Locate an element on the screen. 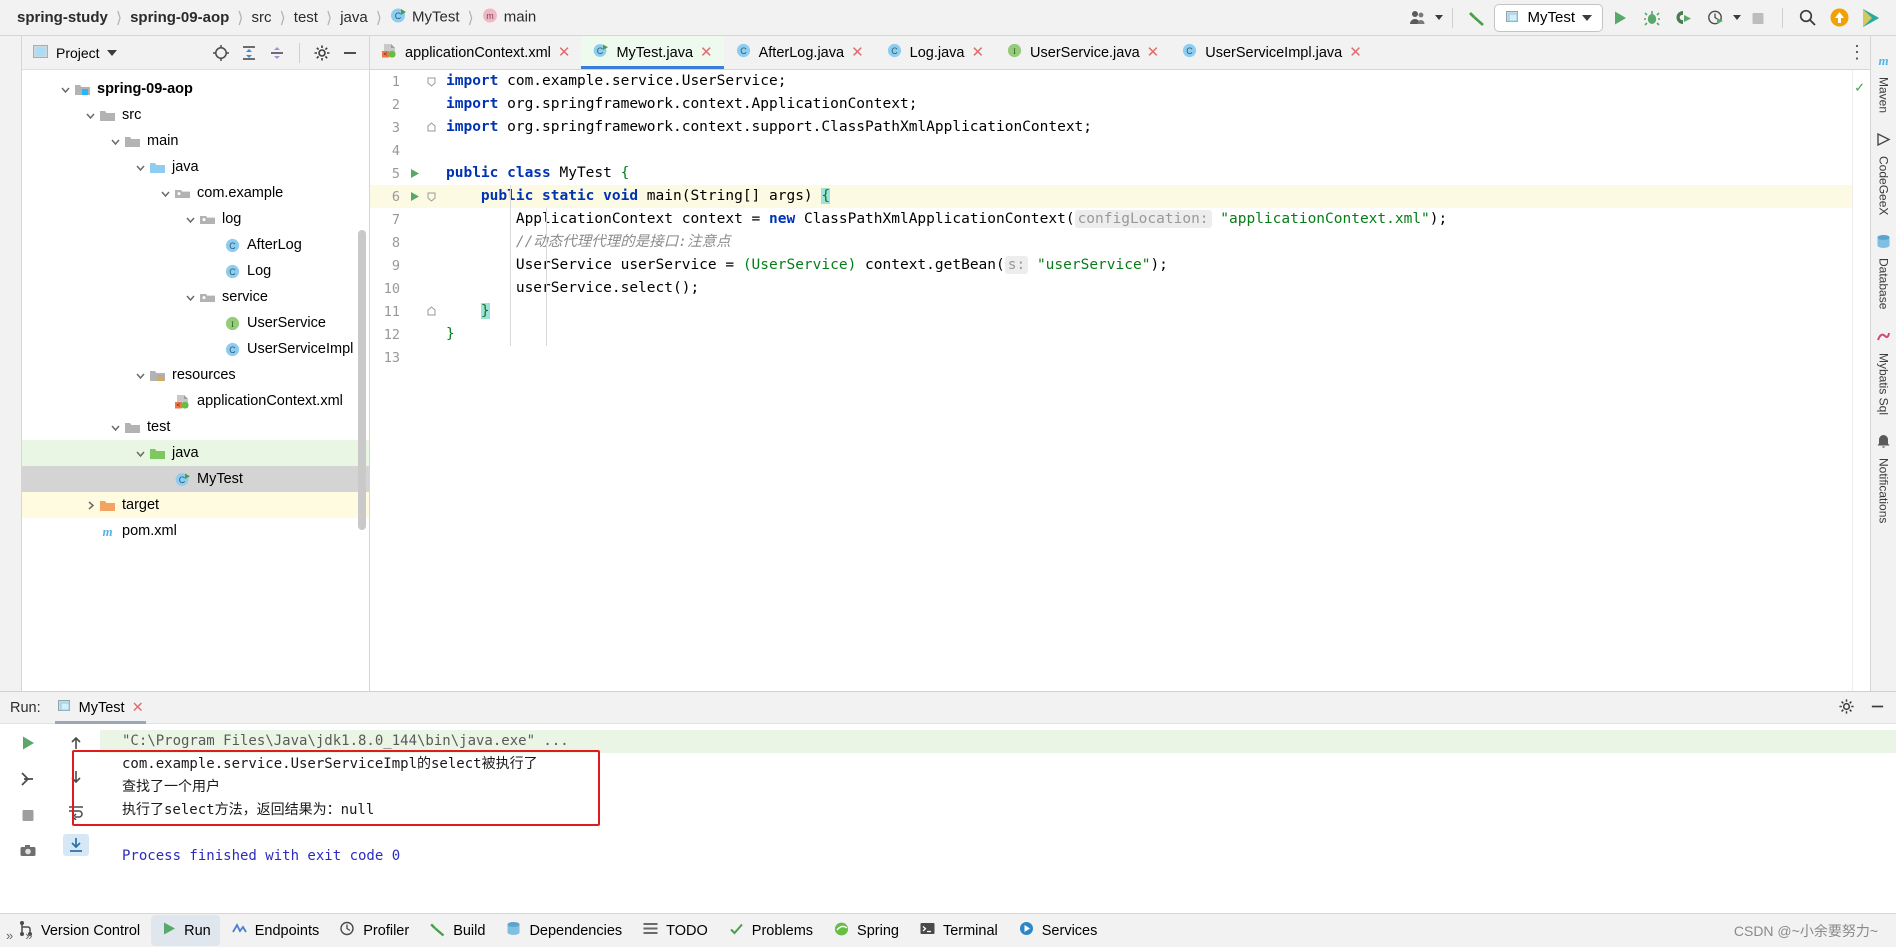  right-strip-item-maven: m Maven is located at coordinates (1883, 82).